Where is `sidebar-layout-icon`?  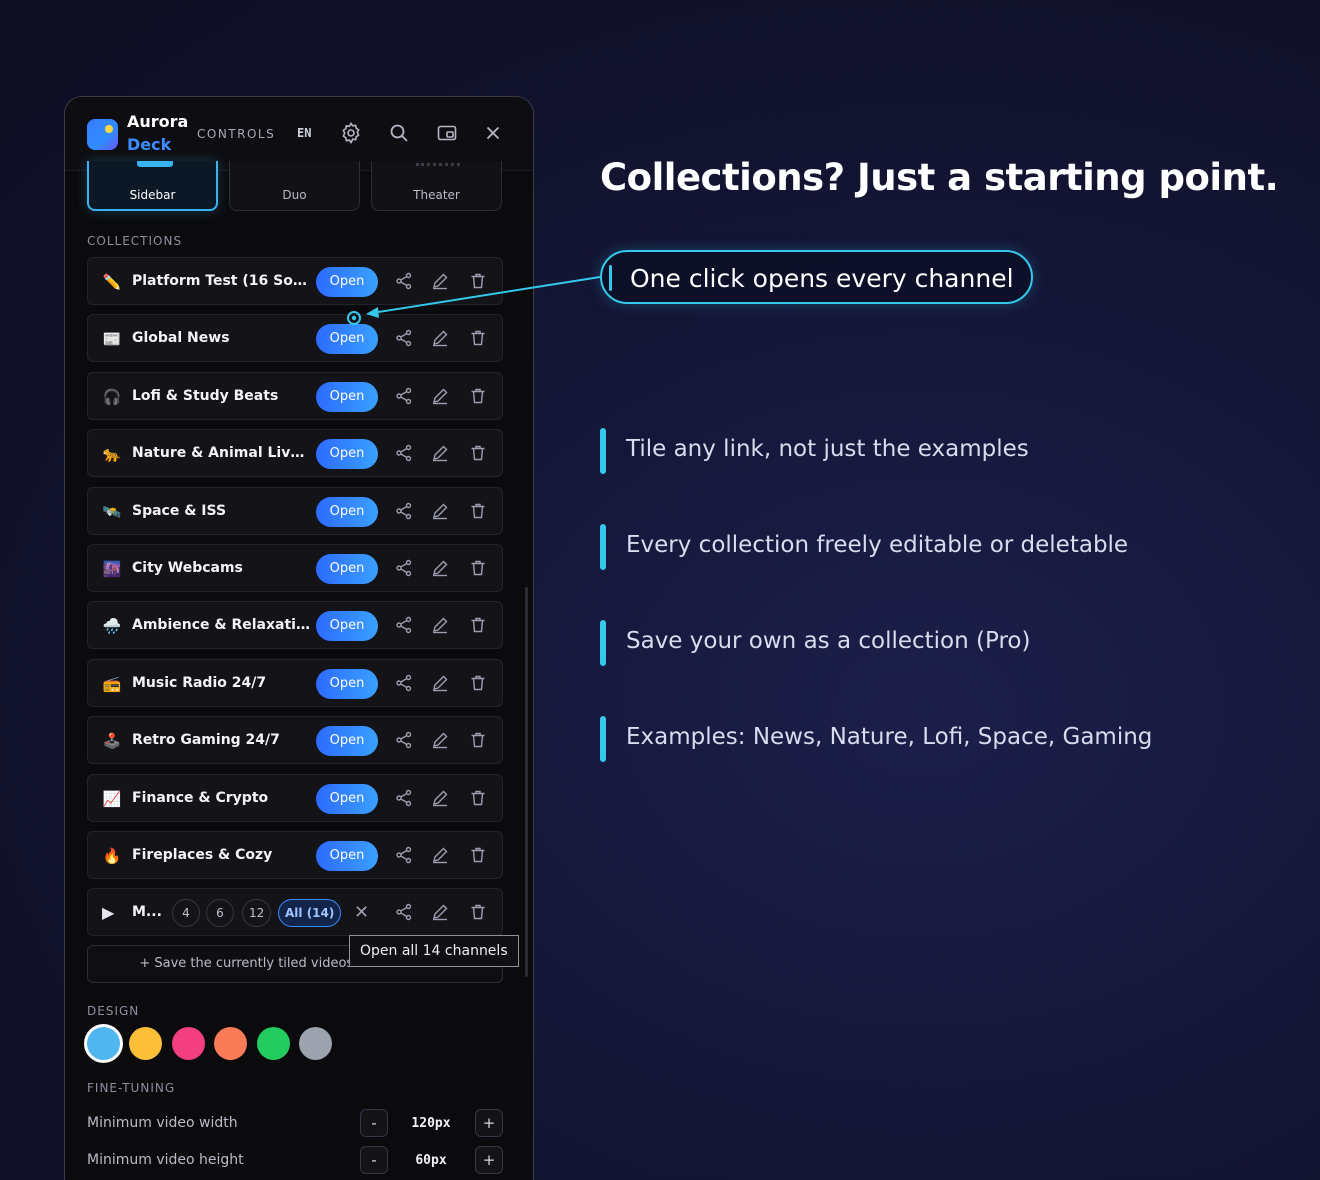
sidebar-layout-icon is located at coordinates (155, 164).